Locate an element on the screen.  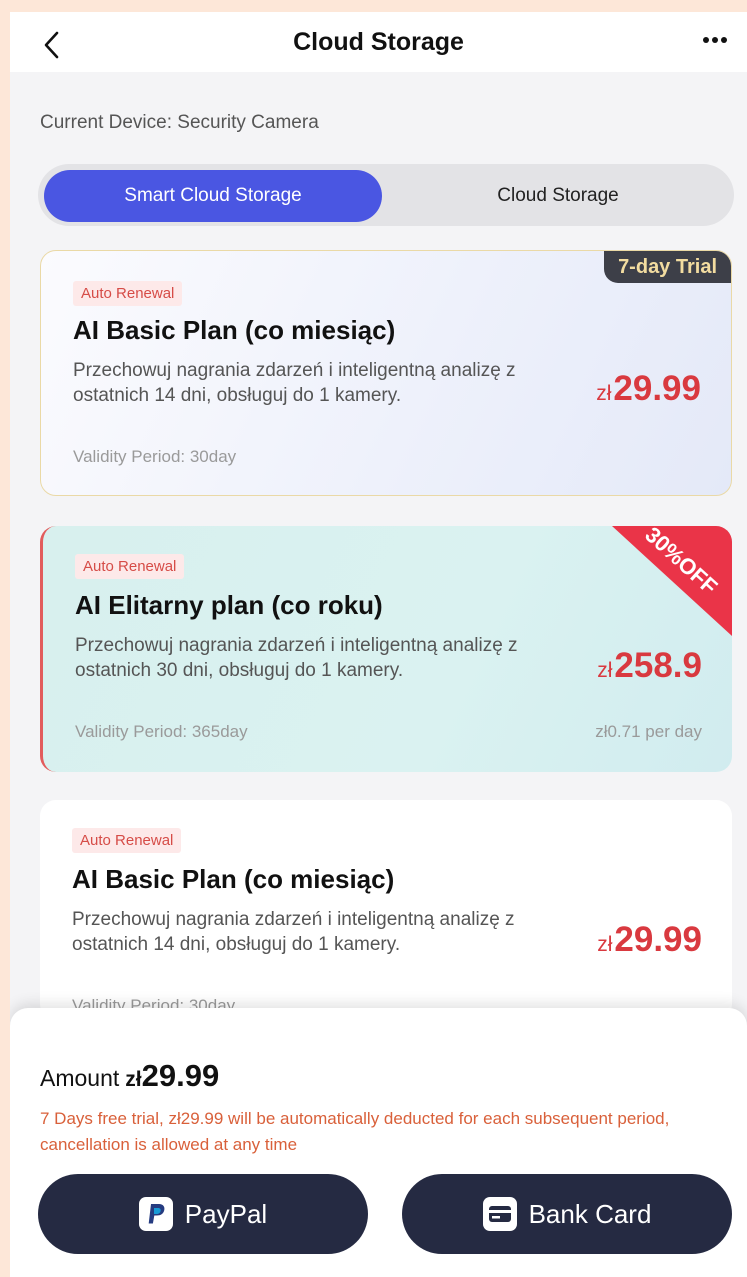
amount-row: Amount zł29.99 is located at coordinates (129, 1076).